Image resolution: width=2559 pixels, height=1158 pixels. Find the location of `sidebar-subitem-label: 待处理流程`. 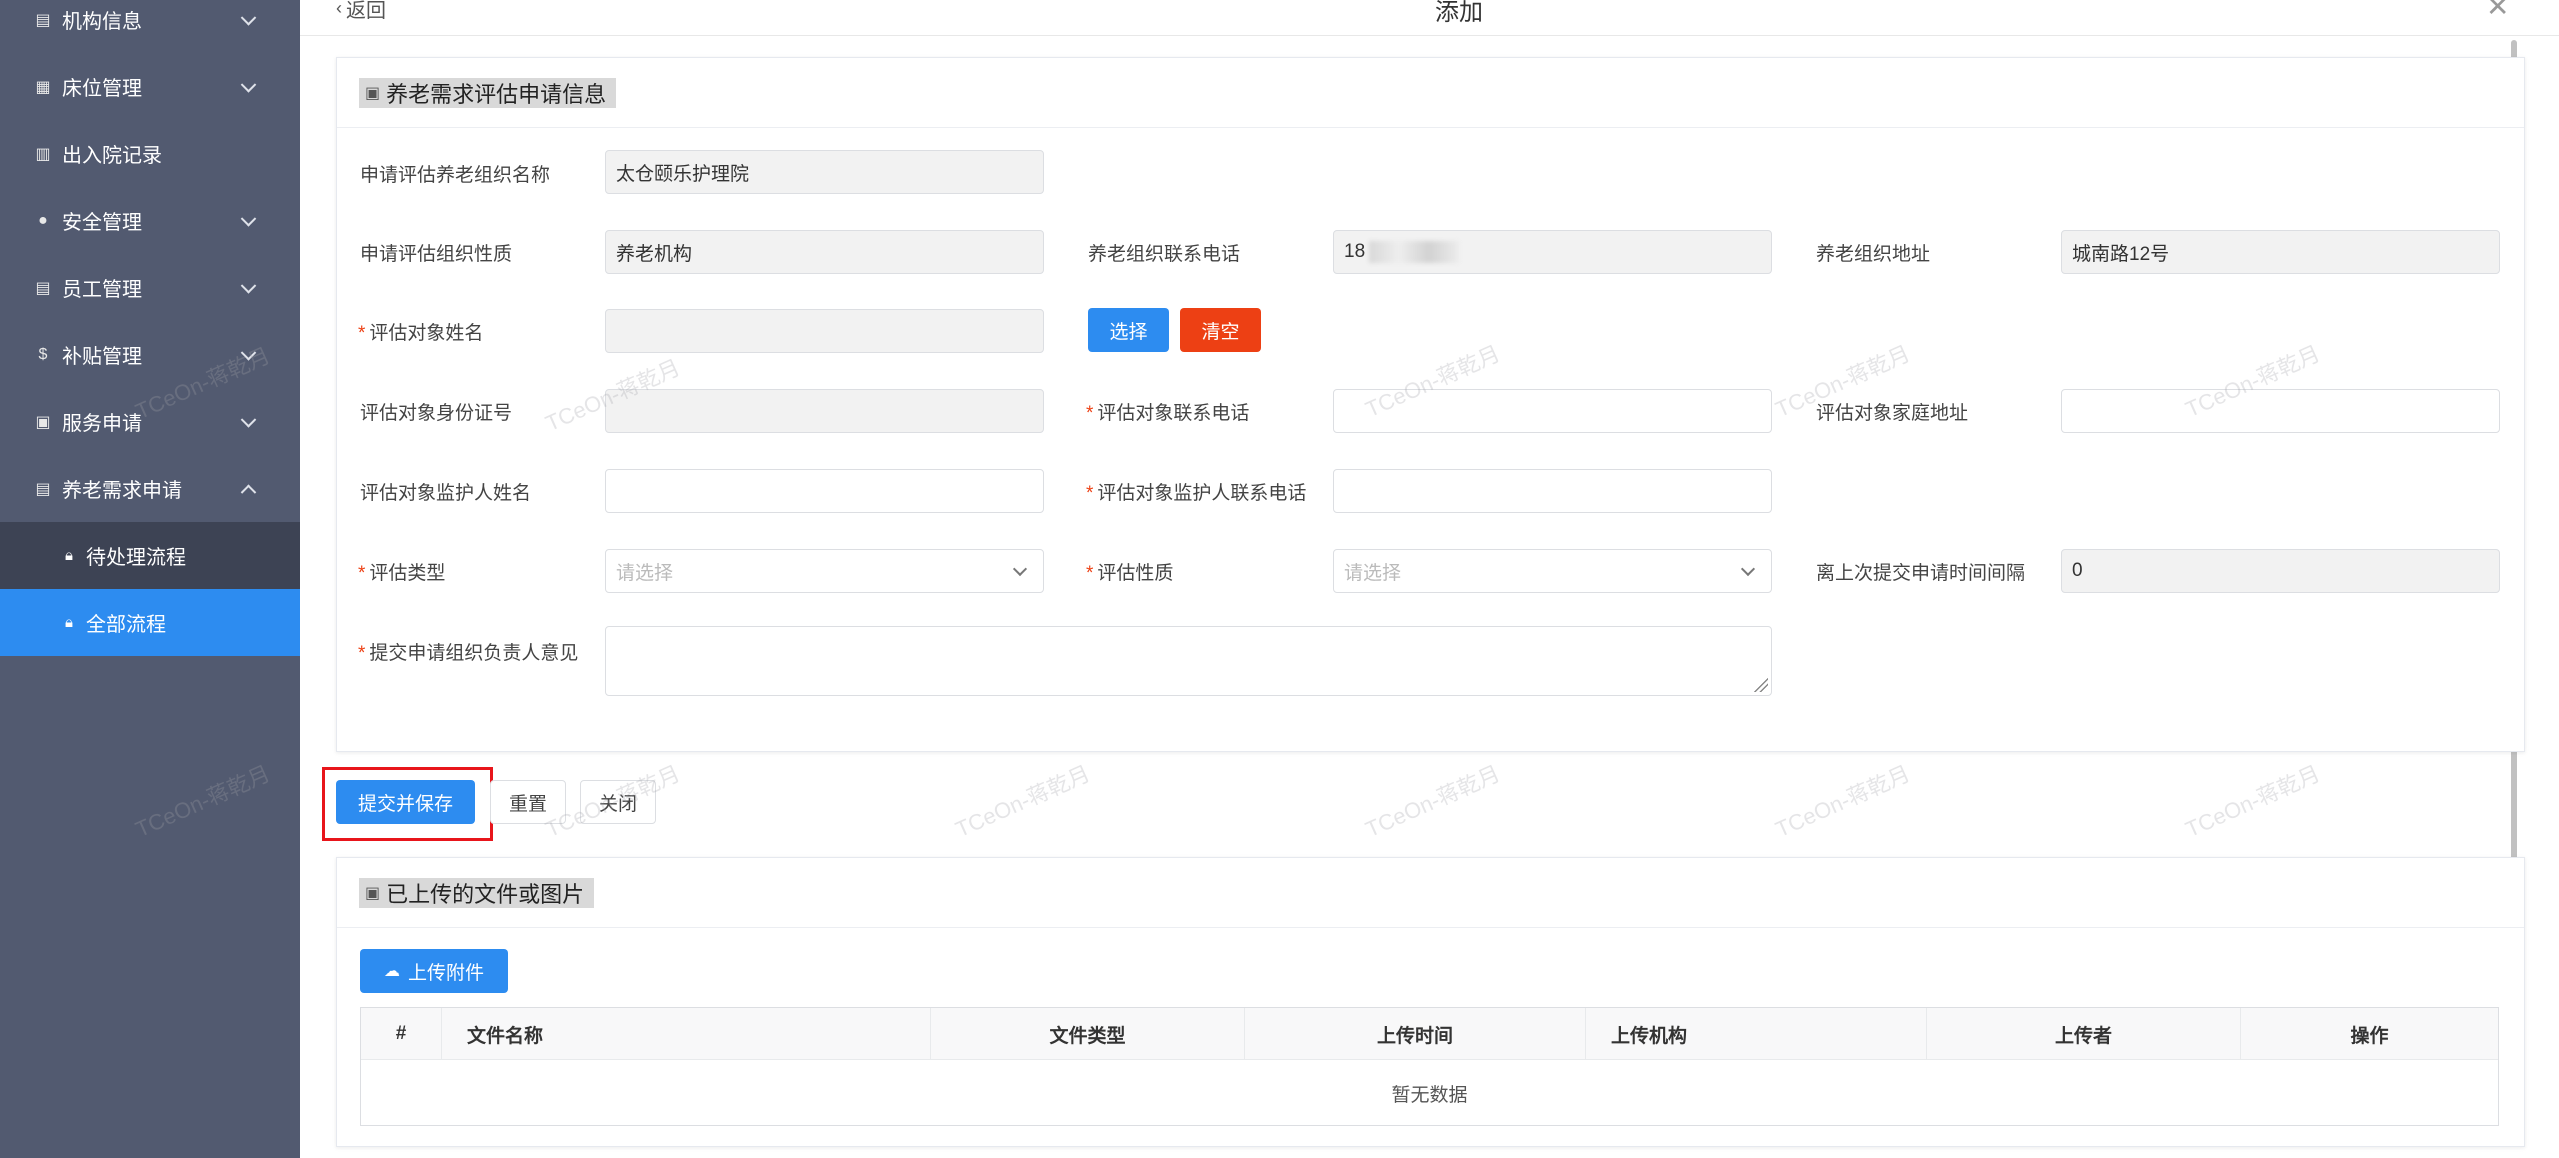

sidebar-subitem-label: 待处理流程 is located at coordinates (136, 558).